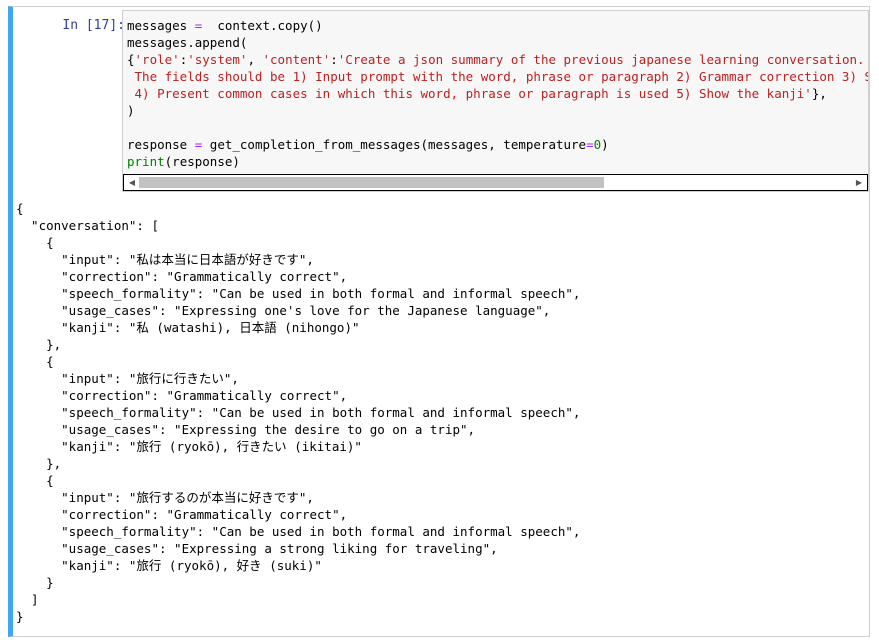 The image size is (879, 643). Describe the element at coordinates (497, 25) in the screenshot. I see `code-line: messages = context.copy()` at that location.